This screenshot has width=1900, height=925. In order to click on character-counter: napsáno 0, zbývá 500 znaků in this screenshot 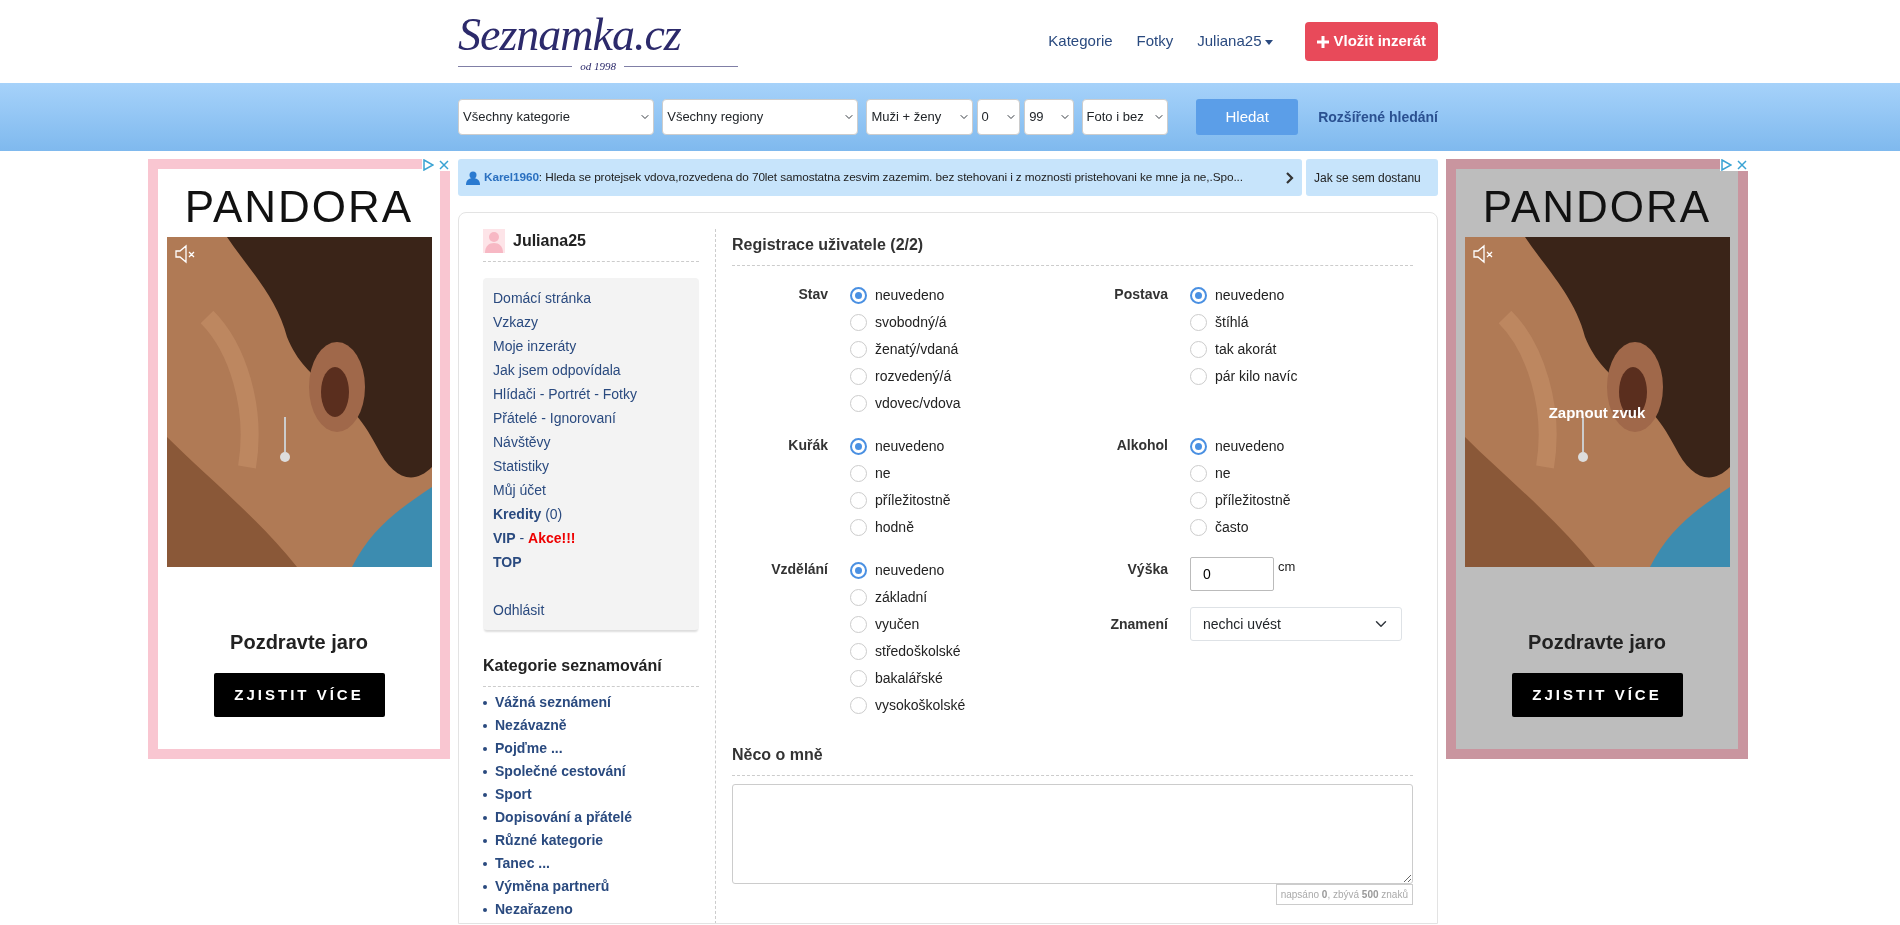, I will do `click(1344, 894)`.